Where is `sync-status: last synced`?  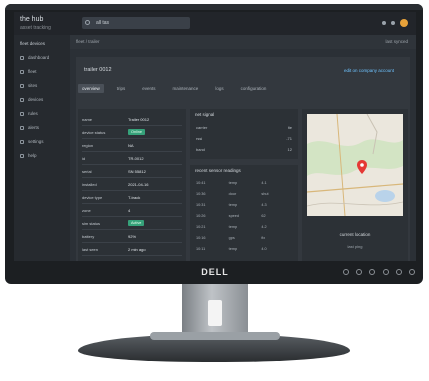 sync-status: last synced is located at coordinates (396, 41).